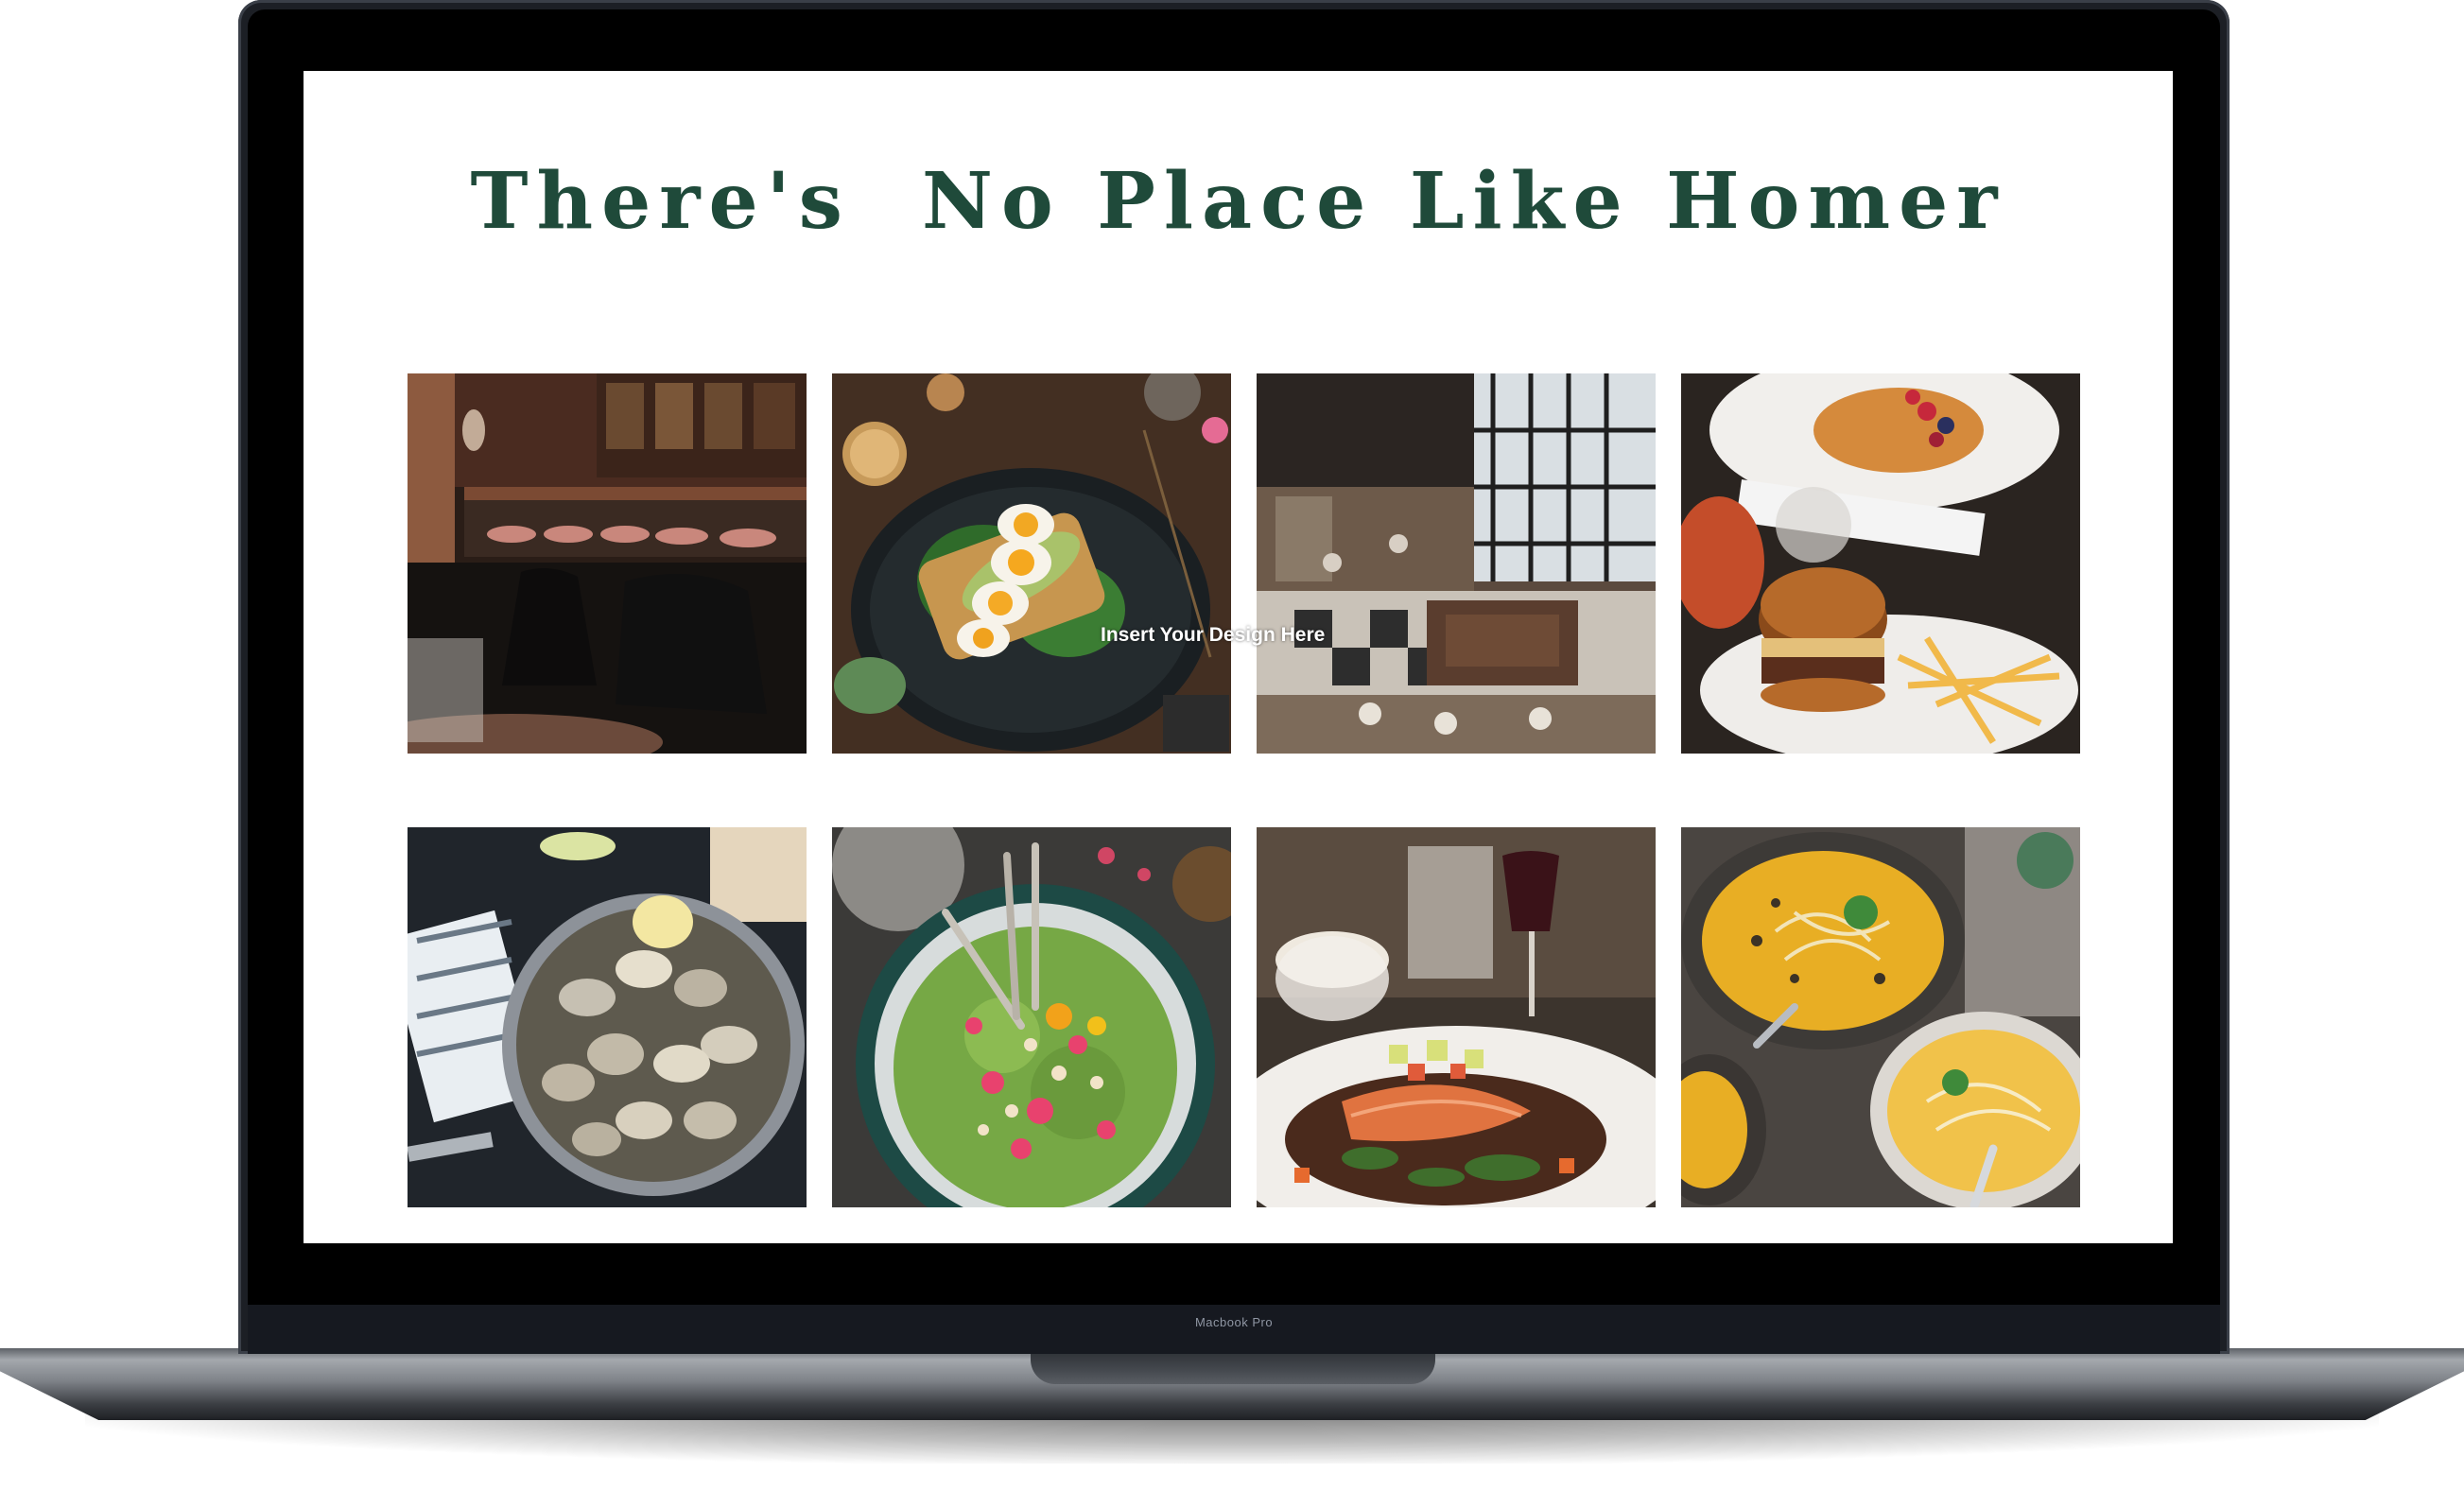 This screenshot has height=1491, width=2464. Describe the element at coordinates (1238, 201) in the screenshot. I see `page-title: There's No Place Like Homer` at that location.